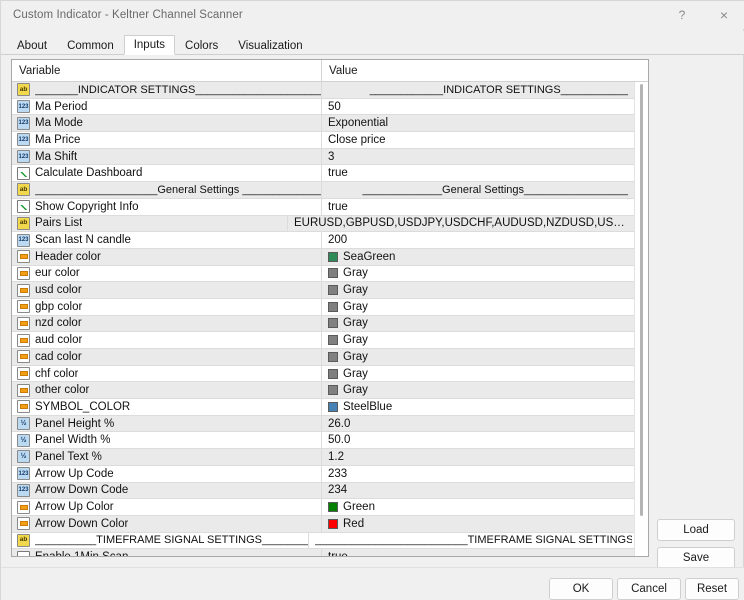 The width and height of the screenshot is (744, 600). Describe the element at coordinates (167, 323) in the screenshot. I see `variable-cell: nzd color` at that location.